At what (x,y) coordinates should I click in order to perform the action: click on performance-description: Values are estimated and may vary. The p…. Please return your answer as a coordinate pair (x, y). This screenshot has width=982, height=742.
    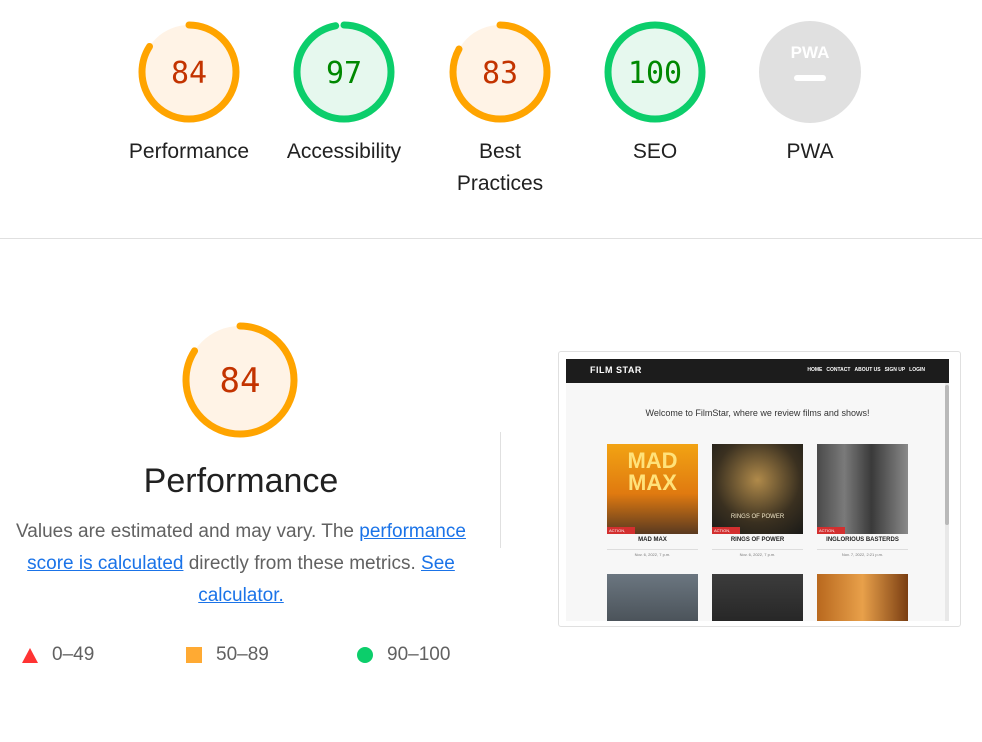
    Looking at the image, I should click on (241, 564).